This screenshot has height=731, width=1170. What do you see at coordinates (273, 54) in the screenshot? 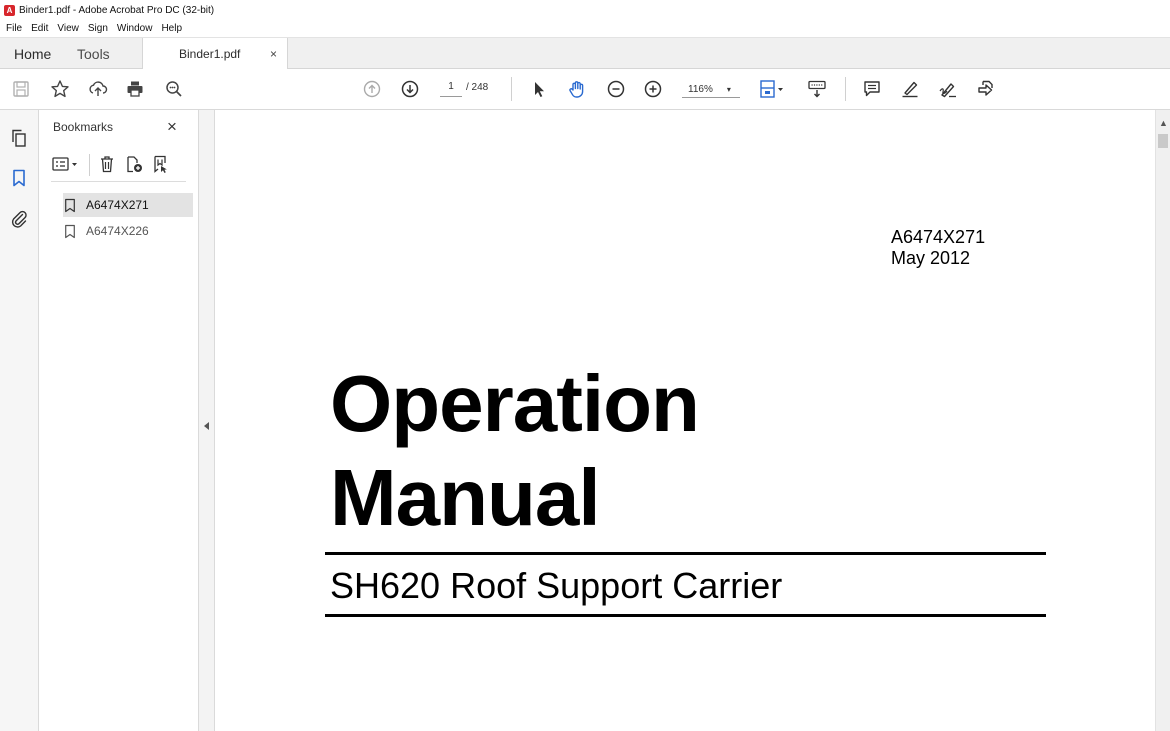
I see `close-tab-button: ×` at bounding box center [273, 54].